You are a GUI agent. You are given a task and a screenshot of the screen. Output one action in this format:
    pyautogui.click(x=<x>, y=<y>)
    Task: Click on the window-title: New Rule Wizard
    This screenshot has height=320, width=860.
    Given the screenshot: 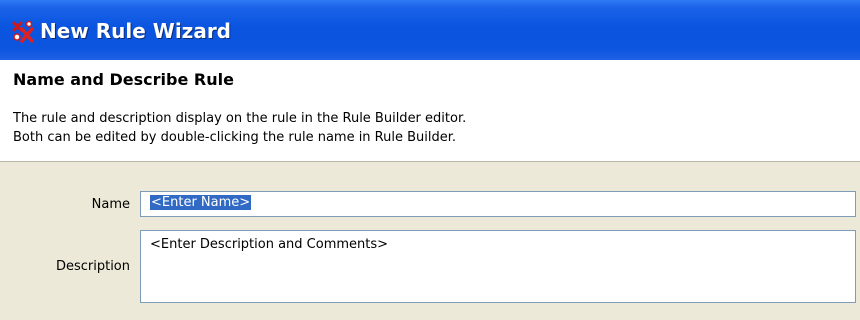 What is the action you would take?
    pyautogui.click(x=135, y=31)
    